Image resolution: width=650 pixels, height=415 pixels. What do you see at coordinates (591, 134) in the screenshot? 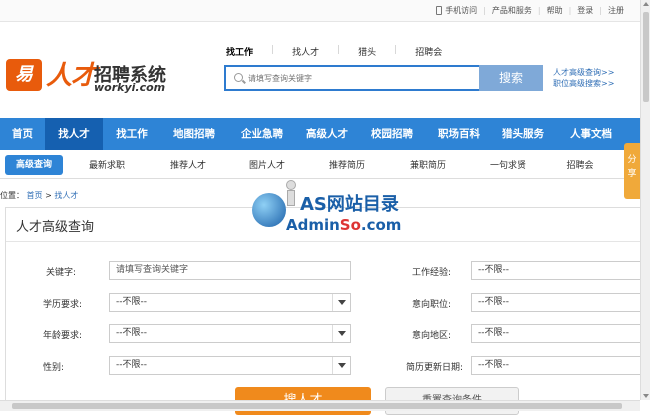
I see `nav-hr-docs: 人事文档` at bounding box center [591, 134].